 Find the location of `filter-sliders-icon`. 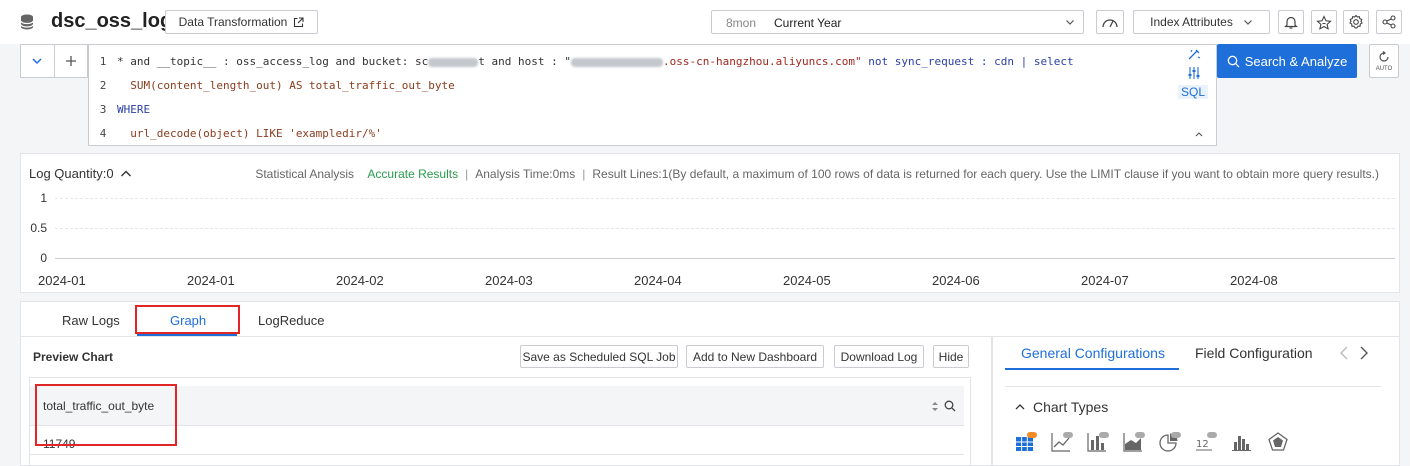

filter-sliders-icon is located at coordinates (1194, 73).